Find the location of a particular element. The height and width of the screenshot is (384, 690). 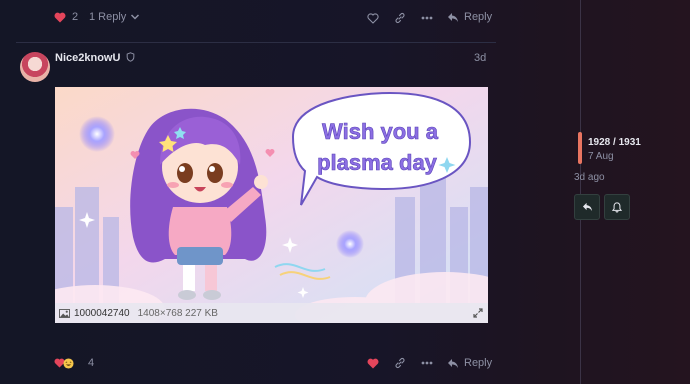

timeline-notification-button is located at coordinates (617, 207).